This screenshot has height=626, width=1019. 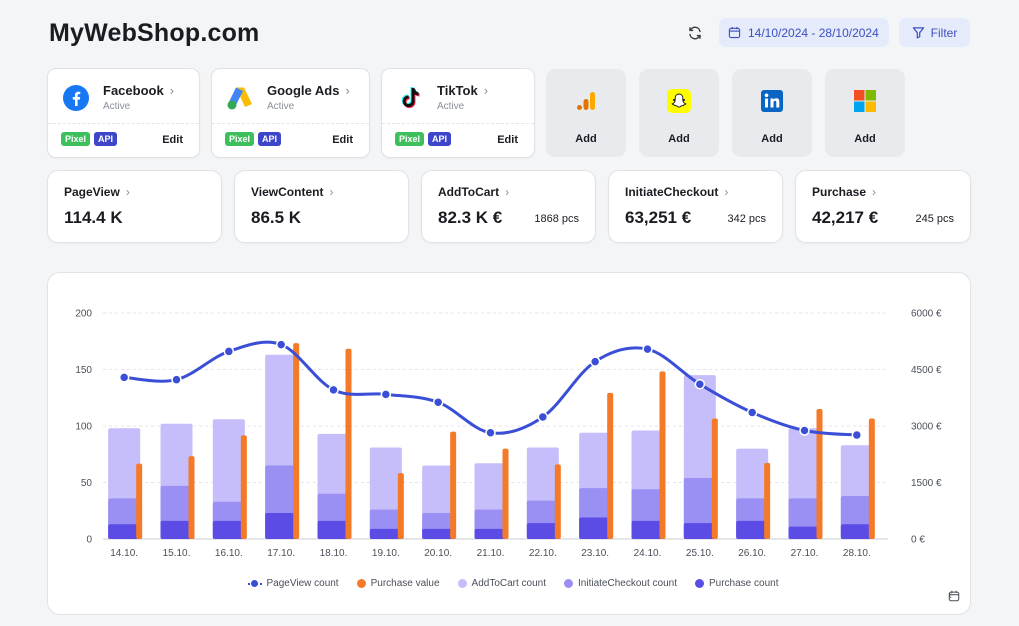 What do you see at coordinates (857, 553) in the screenshot?
I see `x-tick-label: 28.10.` at bounding box center [857, 553].